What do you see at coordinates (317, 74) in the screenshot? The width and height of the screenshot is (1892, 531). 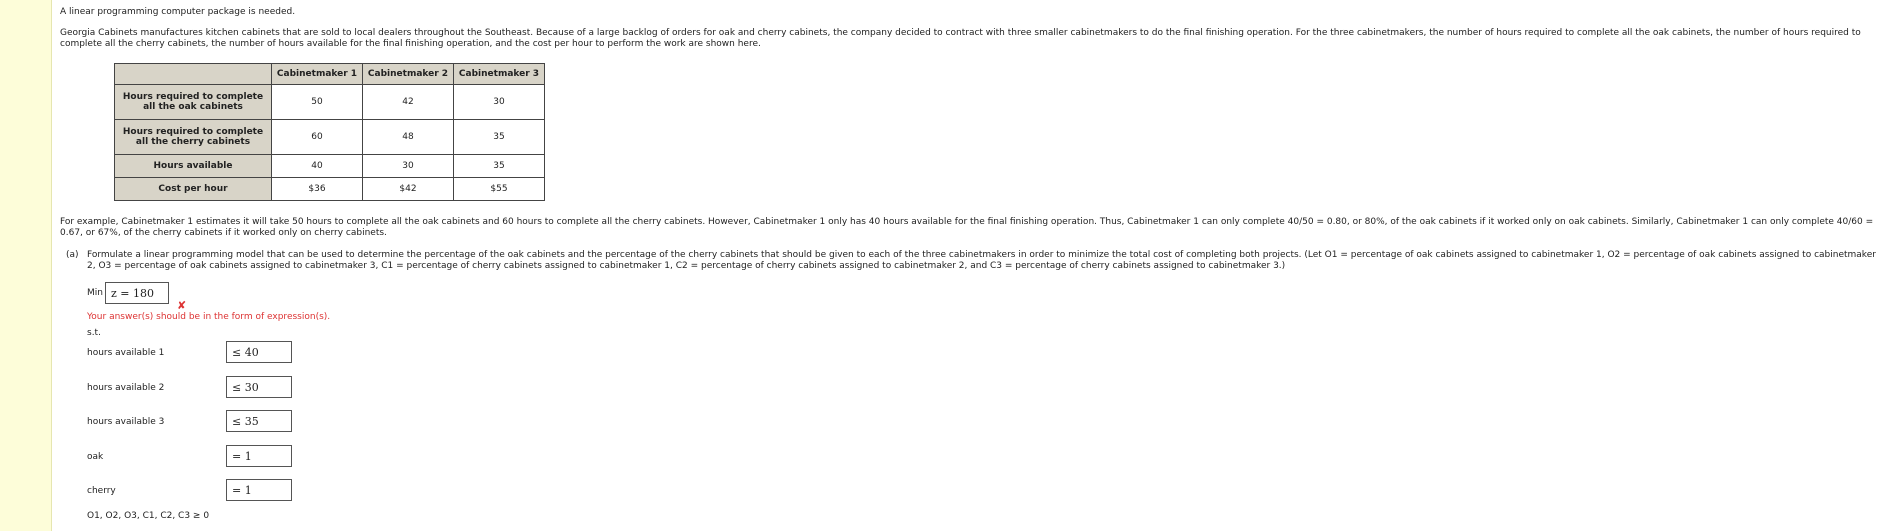 I see `table-header: Cabinetmaker 1` at bounding box center [317, 74].